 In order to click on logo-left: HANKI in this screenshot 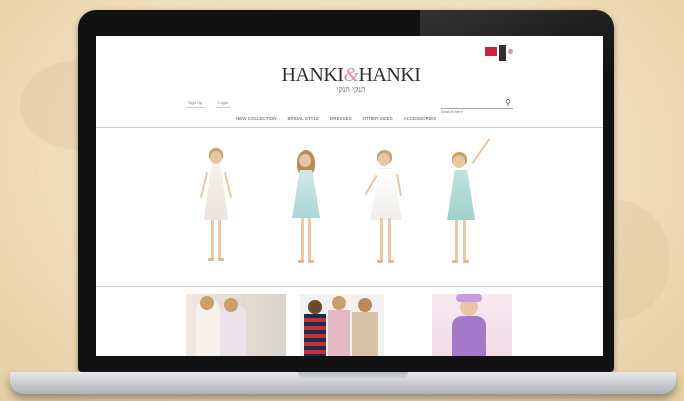, I will do `click(312, 75)`.